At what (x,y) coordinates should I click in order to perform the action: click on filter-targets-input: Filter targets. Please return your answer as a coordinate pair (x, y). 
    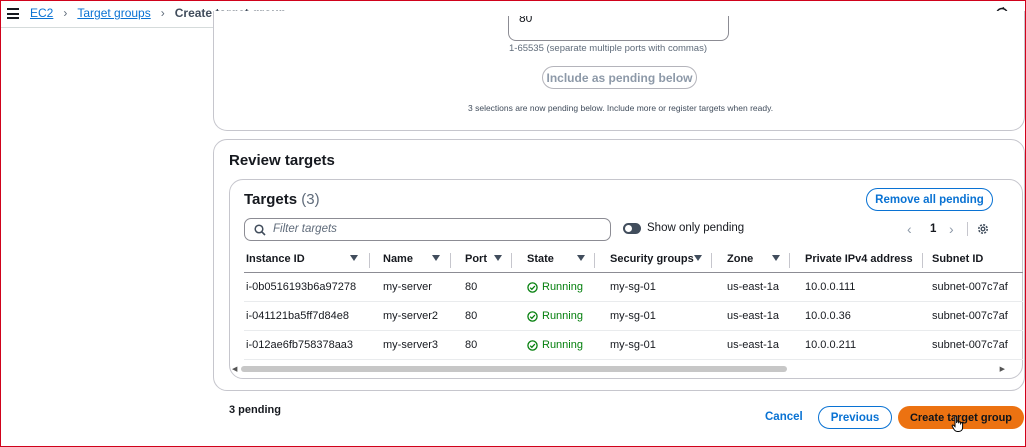
    Looking at the image, I should click on (427, 229).